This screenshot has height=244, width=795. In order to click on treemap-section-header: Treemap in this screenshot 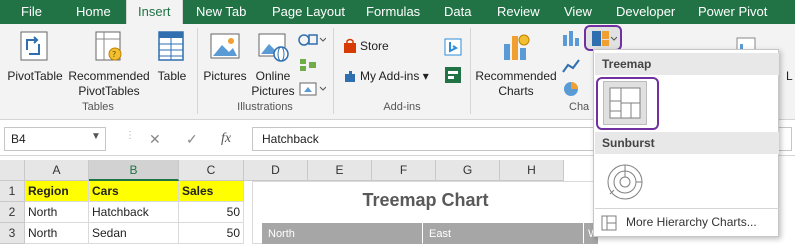, I will do `click(687, 64)`.